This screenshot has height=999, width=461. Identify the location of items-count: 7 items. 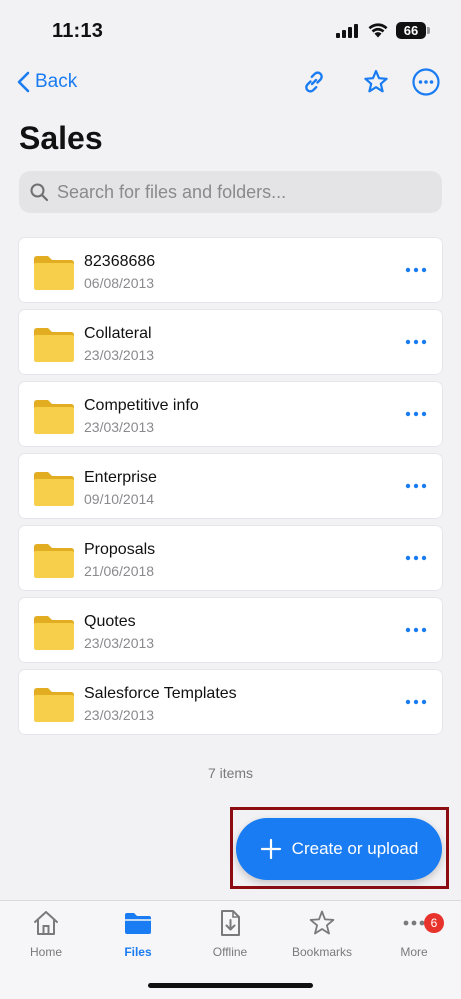
(230, 773).